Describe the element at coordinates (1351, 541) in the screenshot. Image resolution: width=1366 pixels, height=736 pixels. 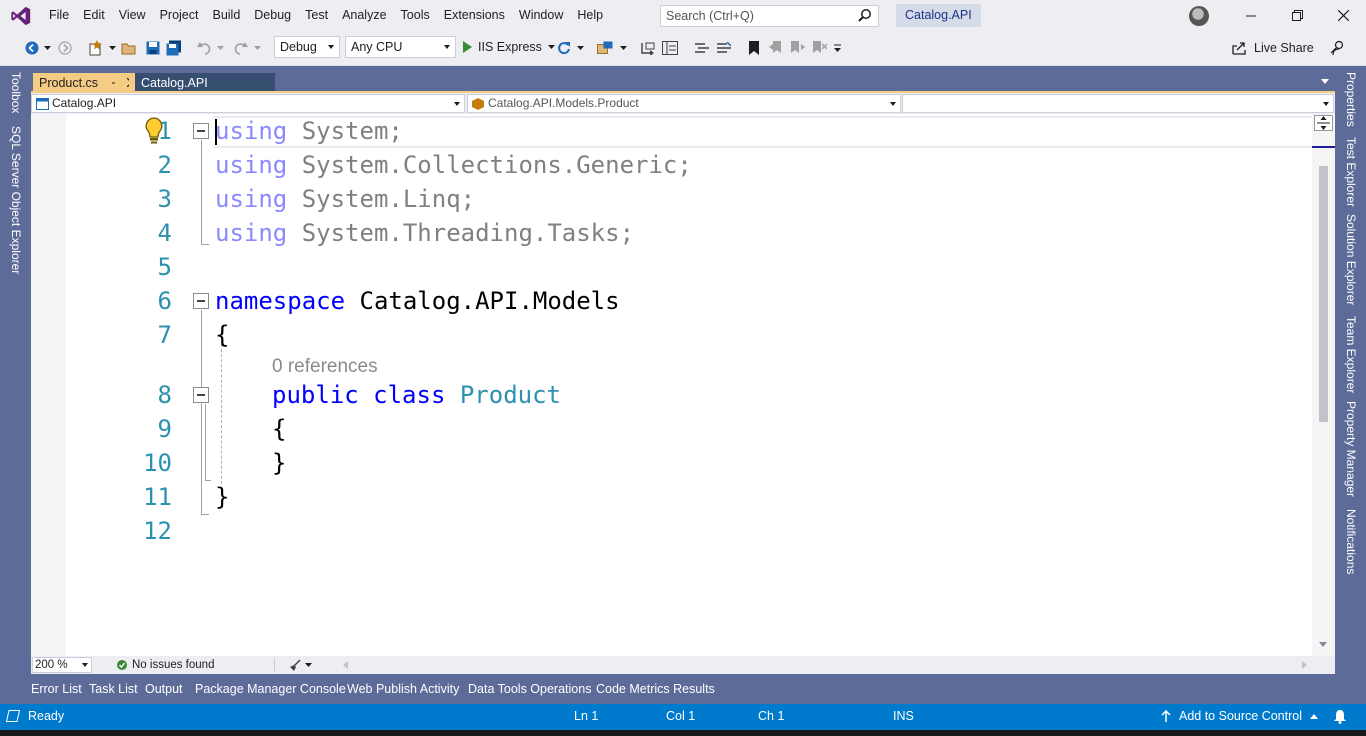
I see `notifications-tab: Notifications` at that location.